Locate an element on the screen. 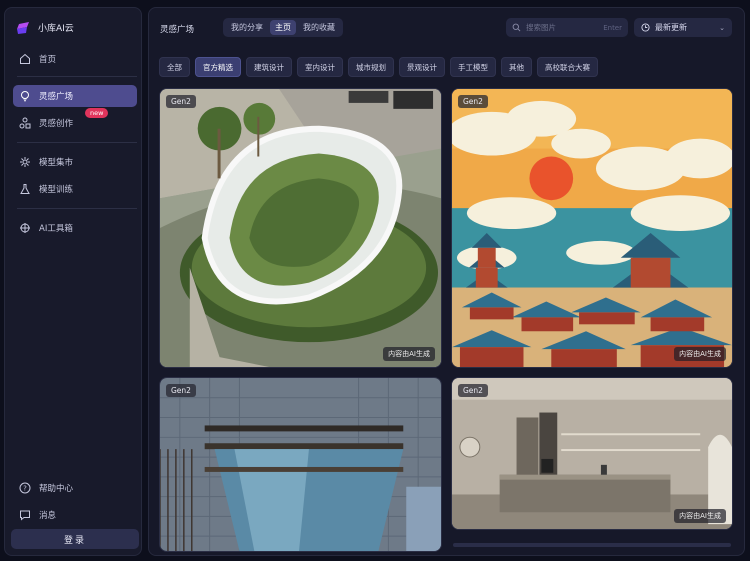 This screenshot has height=561, width=750. login-button: 登录 is located at coordinates (75, 539).